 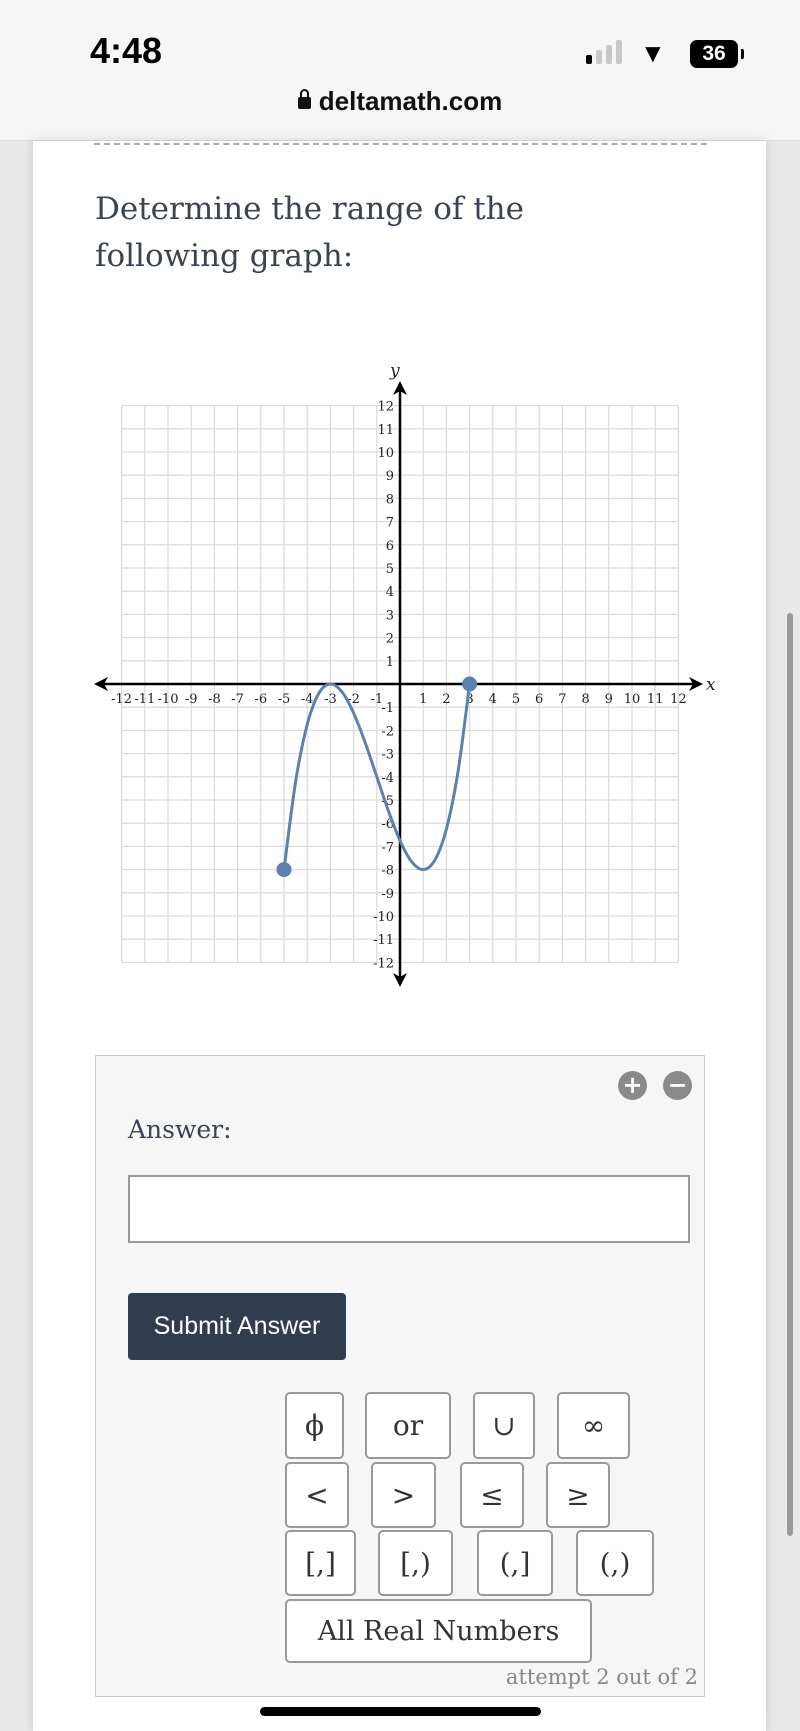 I want to click on open-closed-interval-key: (,], so click(x=515, y=1563).